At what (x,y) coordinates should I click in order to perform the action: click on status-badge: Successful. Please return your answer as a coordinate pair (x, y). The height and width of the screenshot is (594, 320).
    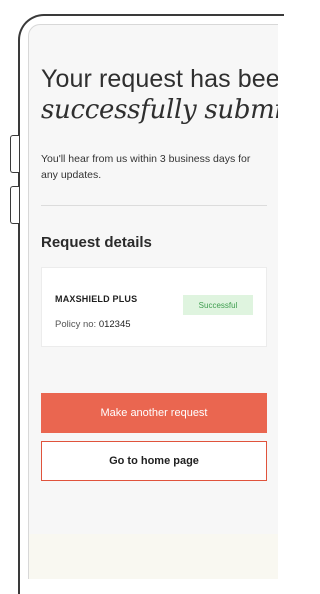
    Looking at the image, I should click on (218, 305).